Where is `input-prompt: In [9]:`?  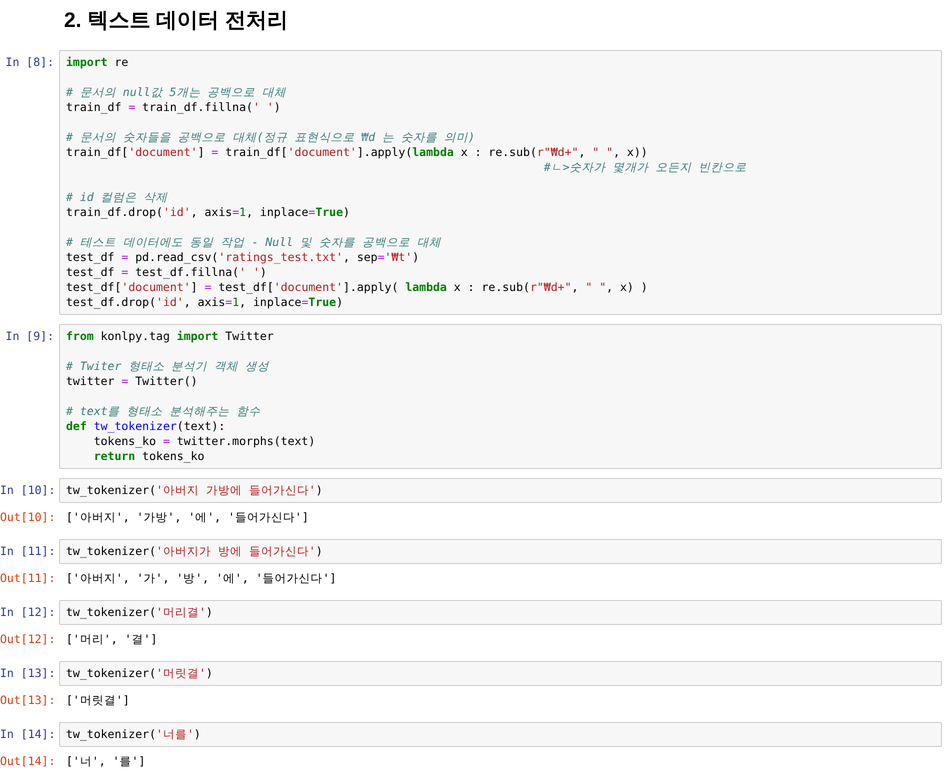 input-prompt: In [9]: is located at coordinates (29, 336).